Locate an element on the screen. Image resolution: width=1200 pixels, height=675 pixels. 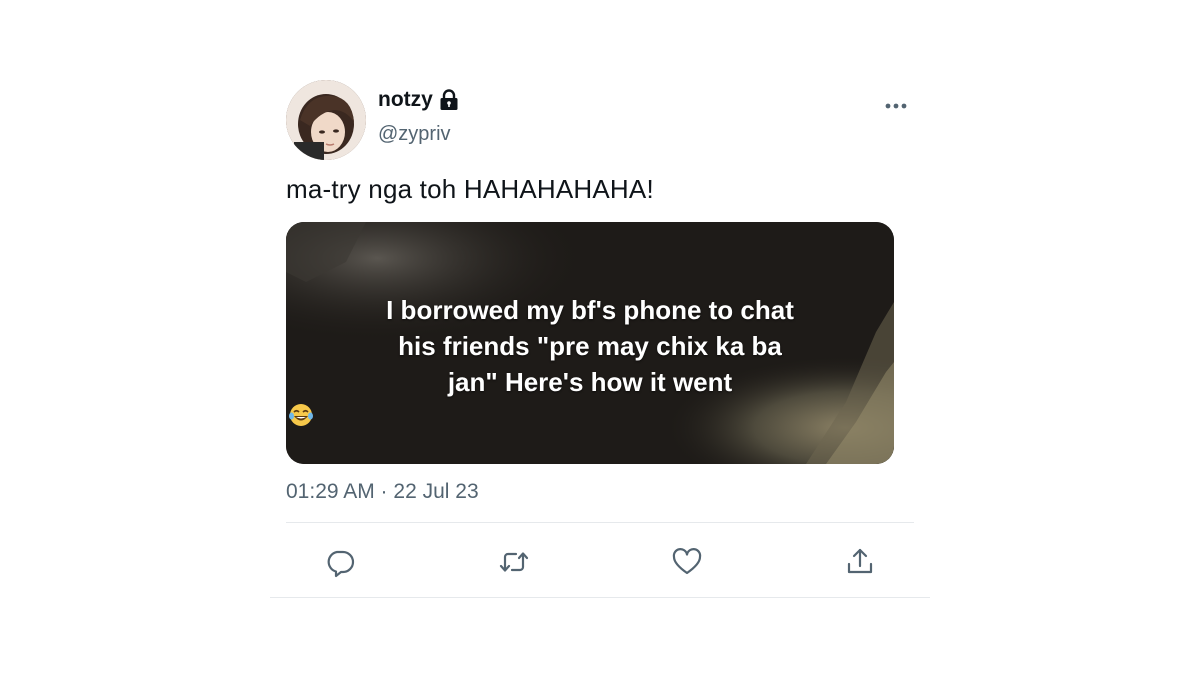
reply-icon is located at coordinates (341, 564).